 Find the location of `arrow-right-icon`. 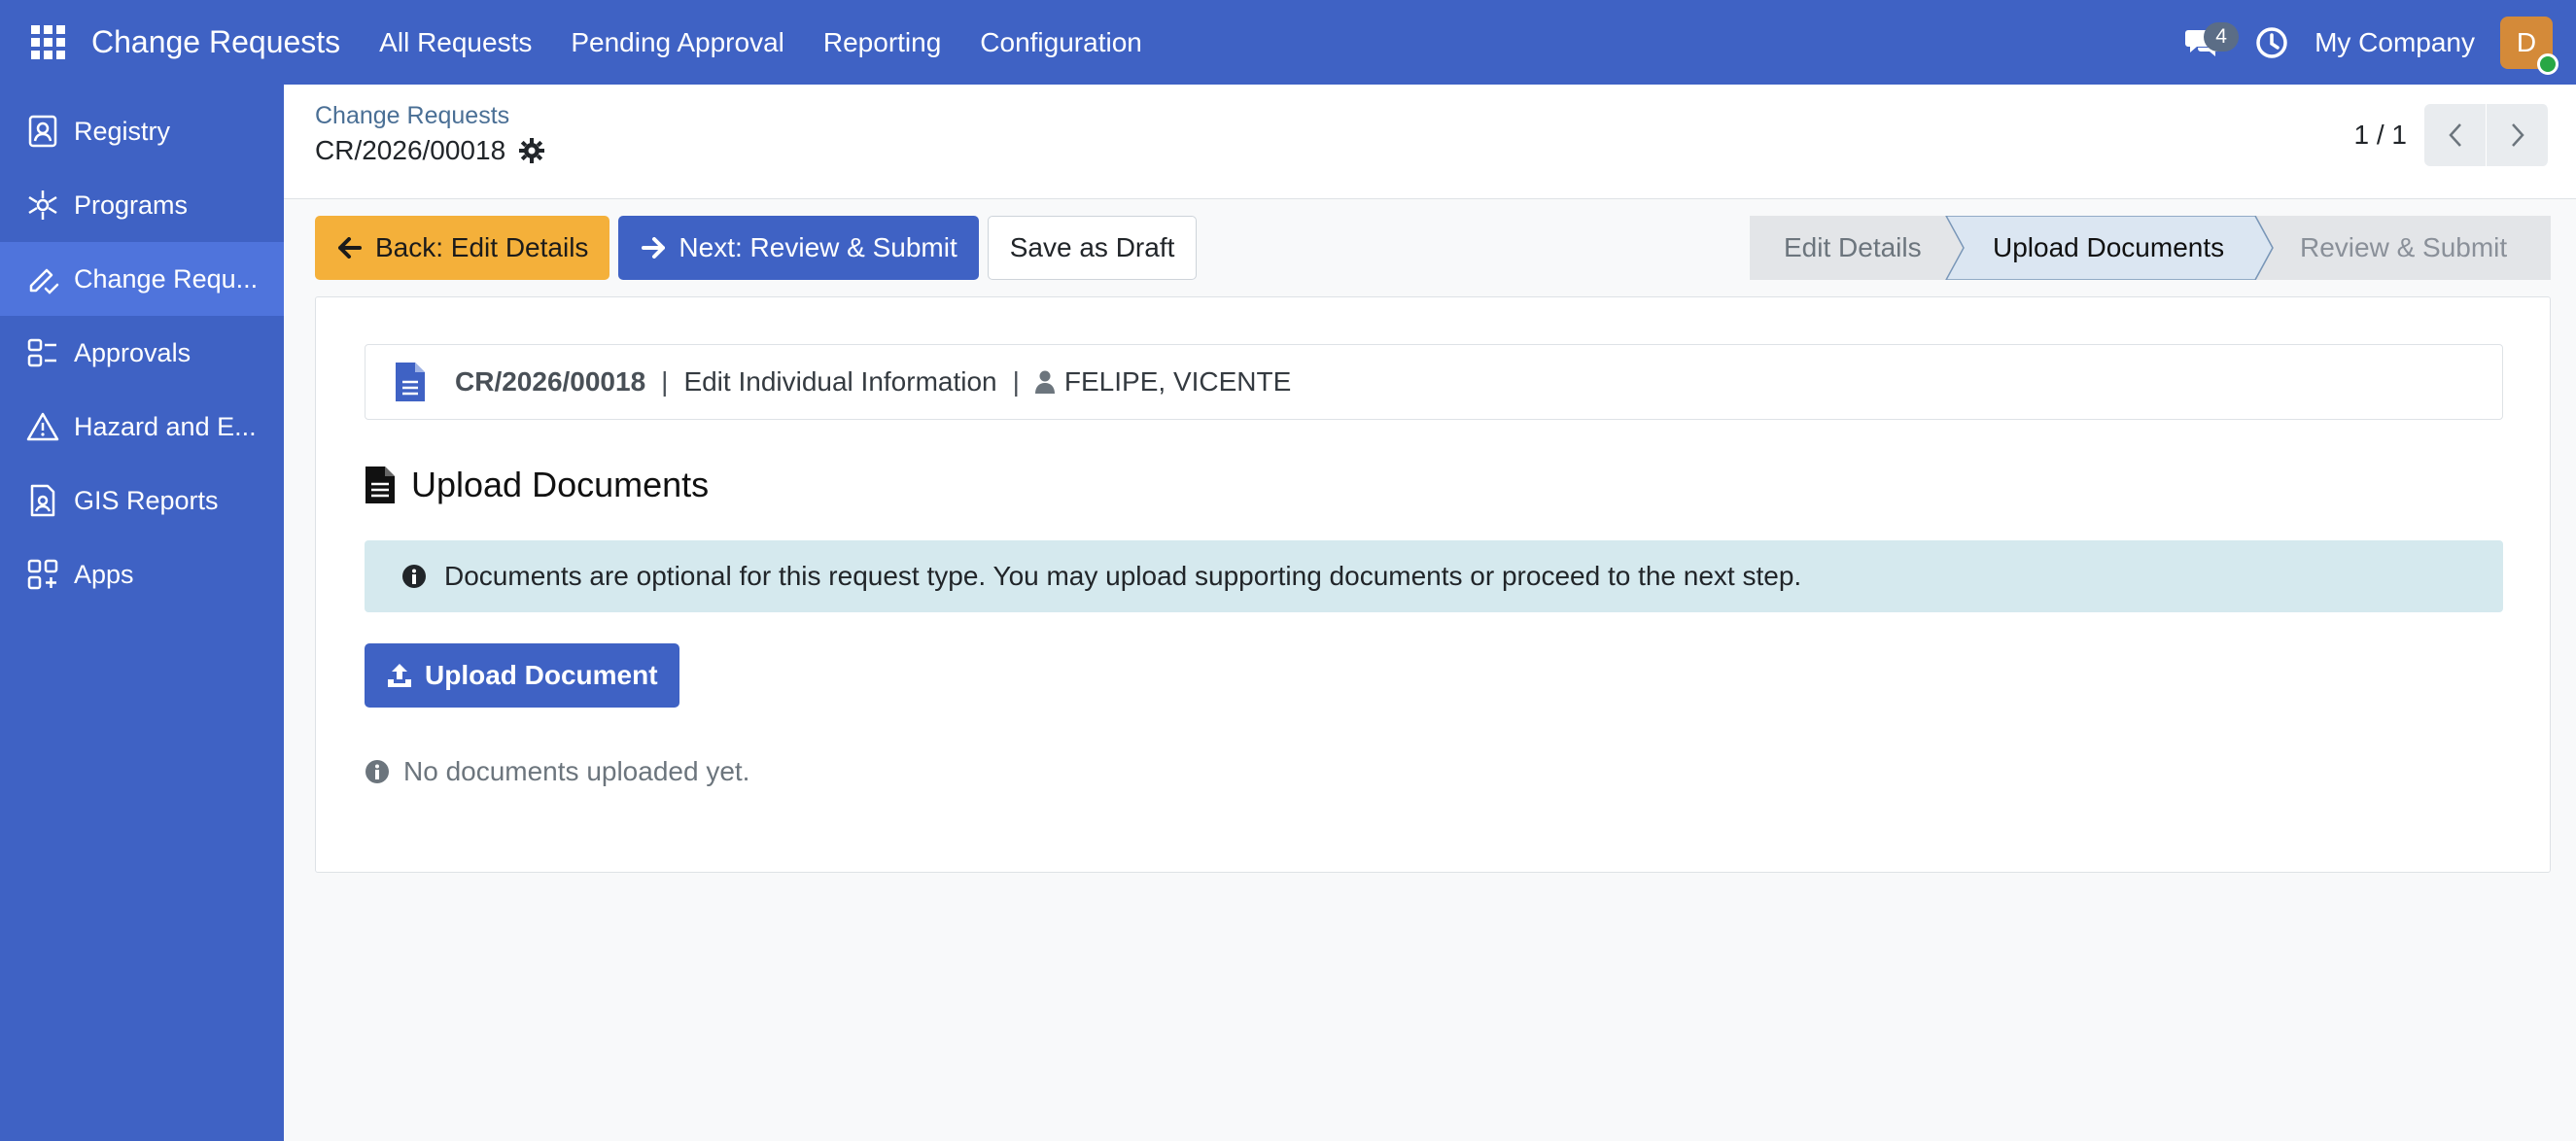

arrow-right-icon is located at coordinates (653, 247).